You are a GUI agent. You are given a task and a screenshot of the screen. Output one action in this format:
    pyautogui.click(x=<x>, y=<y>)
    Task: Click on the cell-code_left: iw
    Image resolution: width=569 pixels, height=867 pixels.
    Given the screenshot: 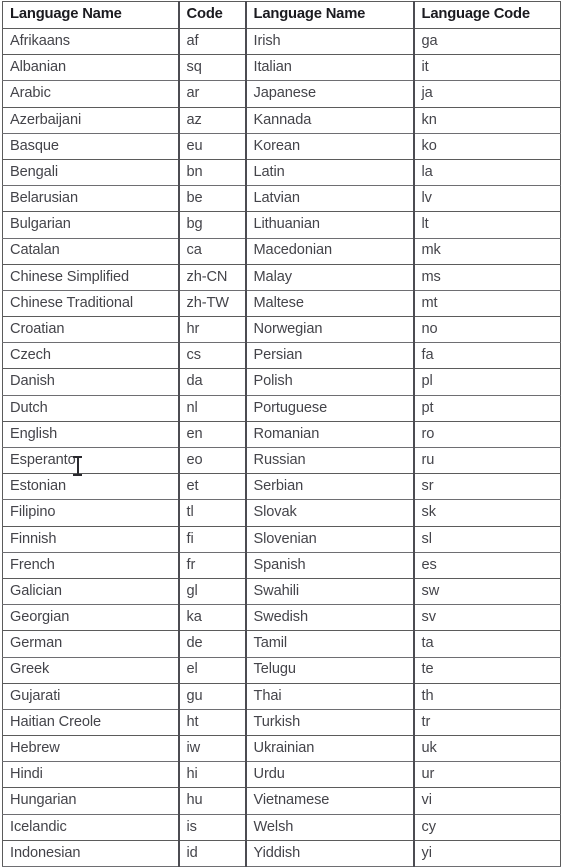 What is the action you would take?
    pyautogui.click(x=211, y=749)
    